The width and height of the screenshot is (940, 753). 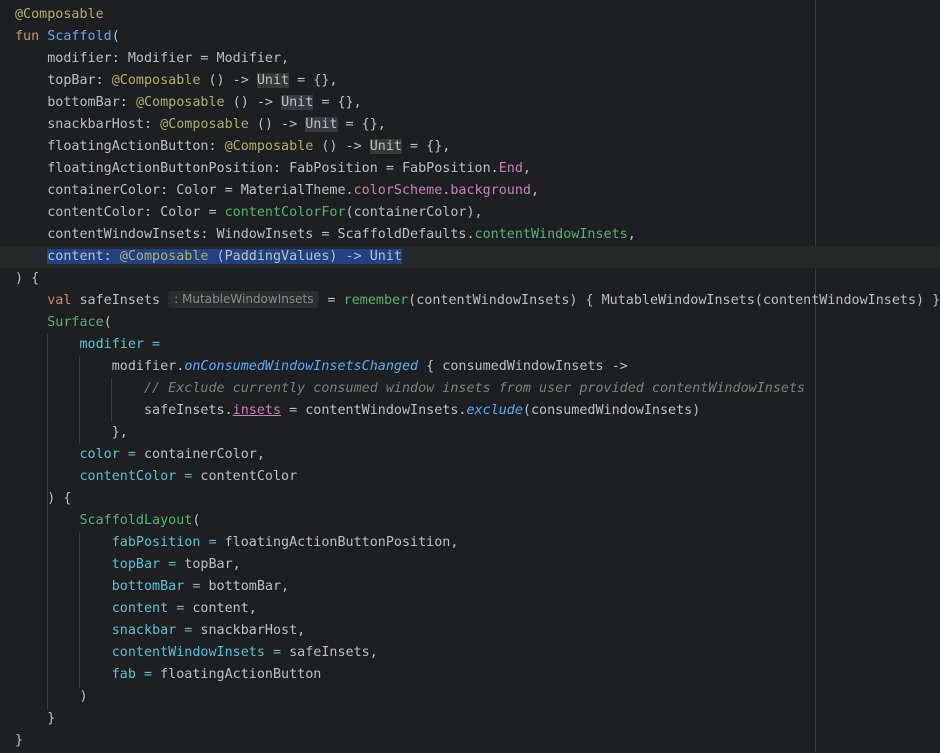 What do you see at coordinates (245, 586) in the screenshot?
I see `code-token: bottomBar,` at bounding box center [245, 586].